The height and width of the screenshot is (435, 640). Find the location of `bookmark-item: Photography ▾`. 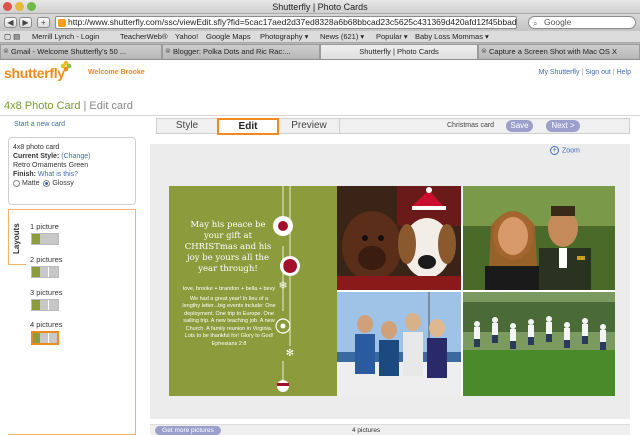

bookmark-item: Photography ▾ is located at coordinates (284, 36).